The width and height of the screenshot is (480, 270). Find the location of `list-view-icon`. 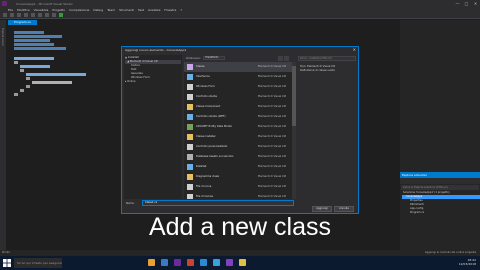

list-view-icon is located at coordinates (286, 58).